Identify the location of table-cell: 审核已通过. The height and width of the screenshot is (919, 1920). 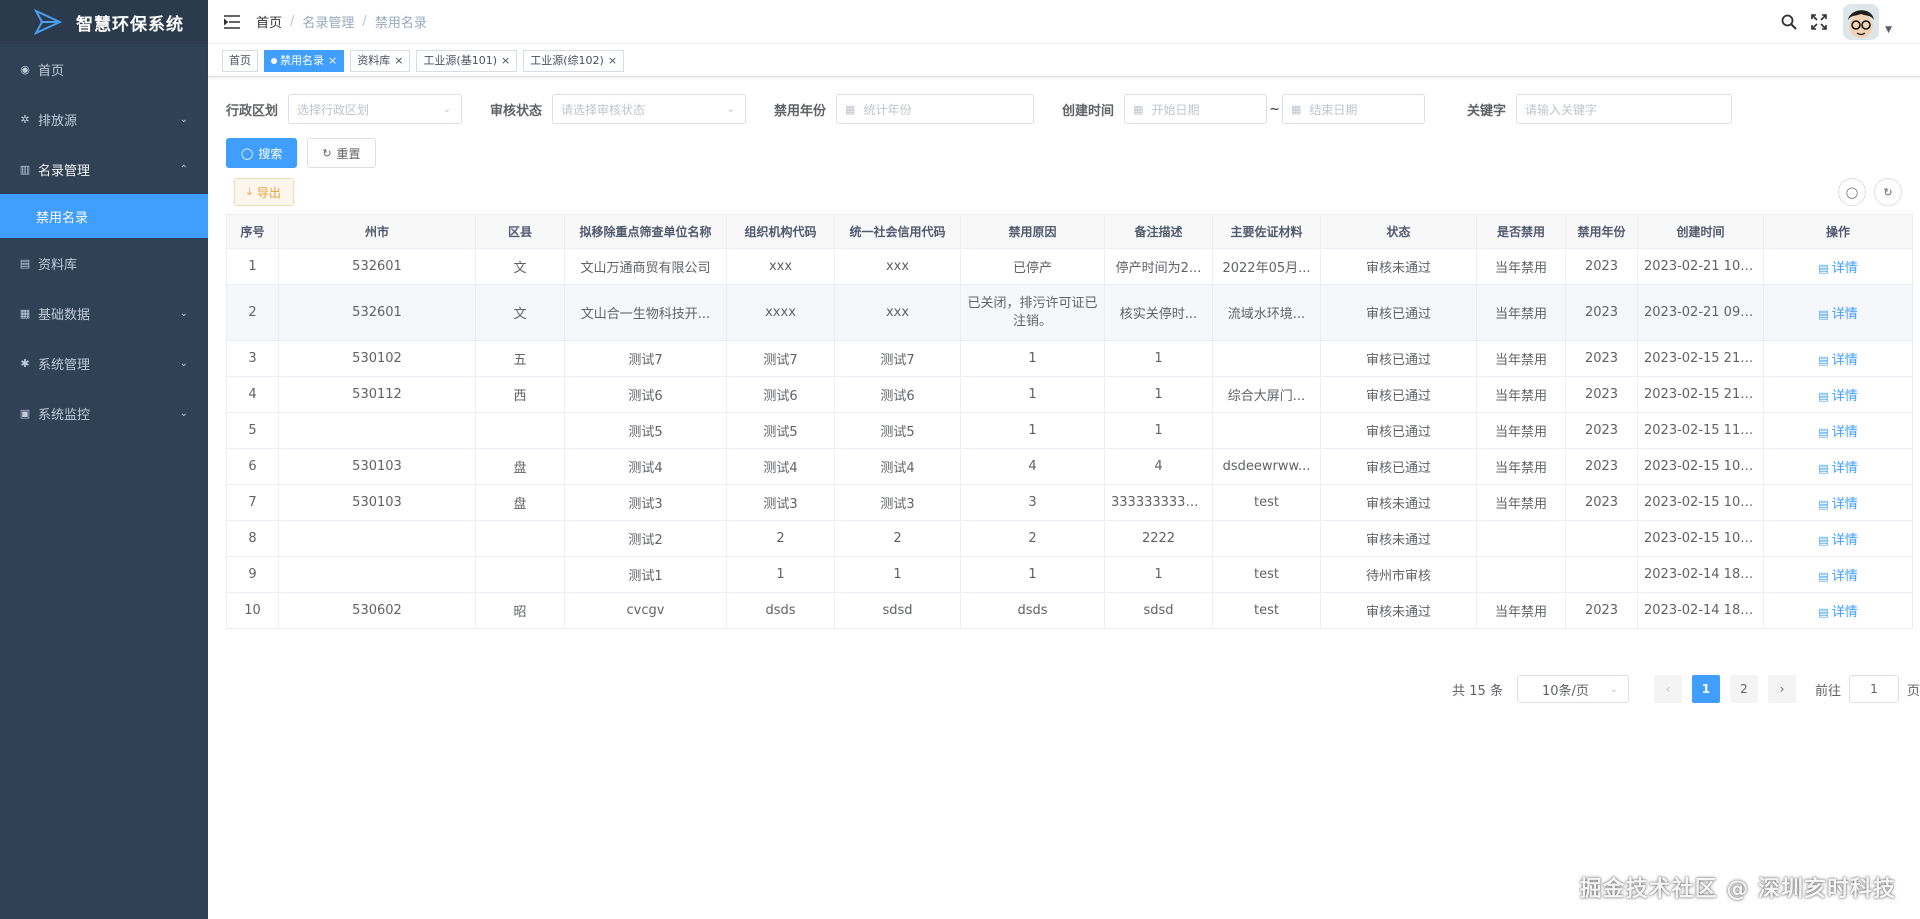
(1398, 430).